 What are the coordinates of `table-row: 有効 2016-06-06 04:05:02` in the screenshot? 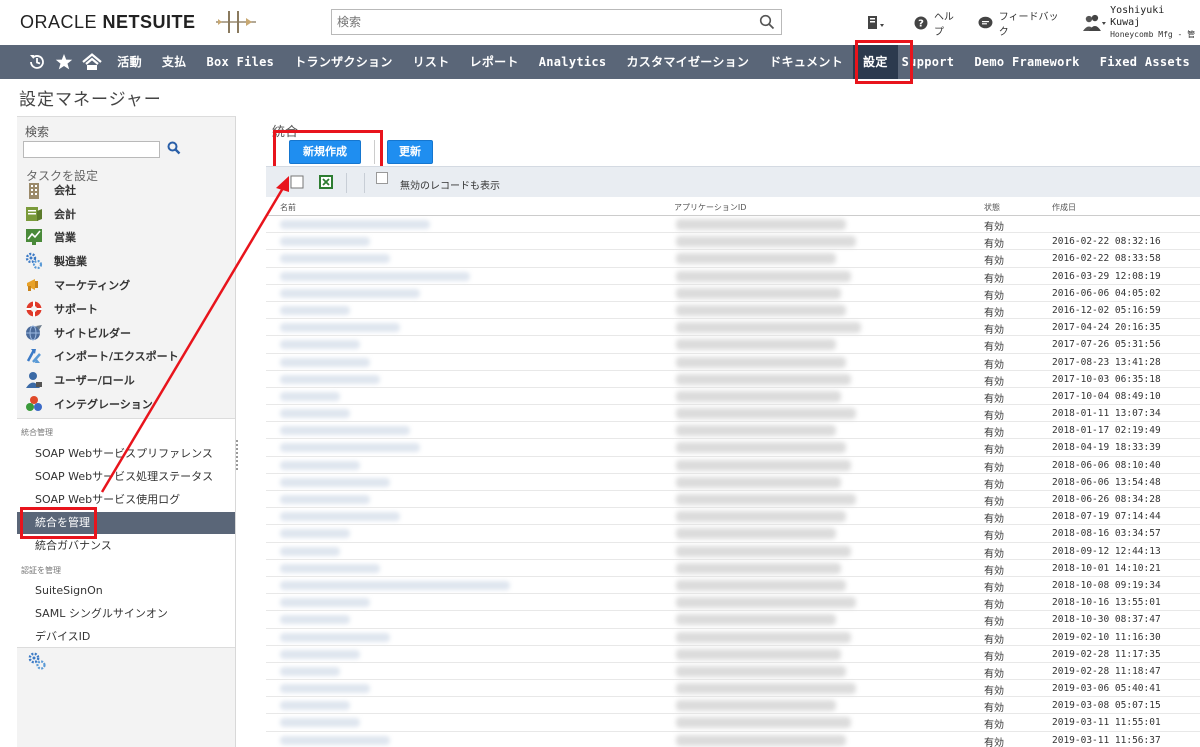 It's located at (733, 293).